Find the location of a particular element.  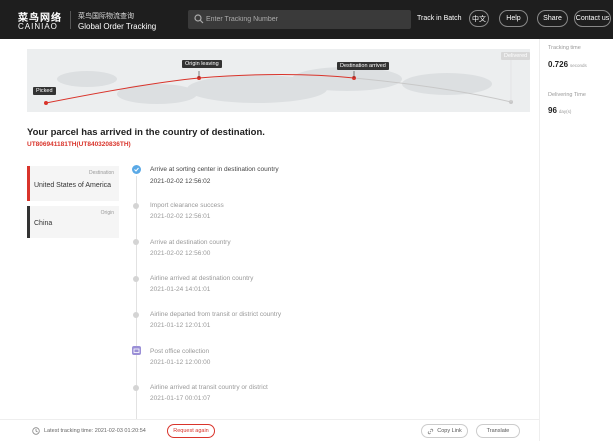

world-landmass-shapes is located at coordinates (274, 85).